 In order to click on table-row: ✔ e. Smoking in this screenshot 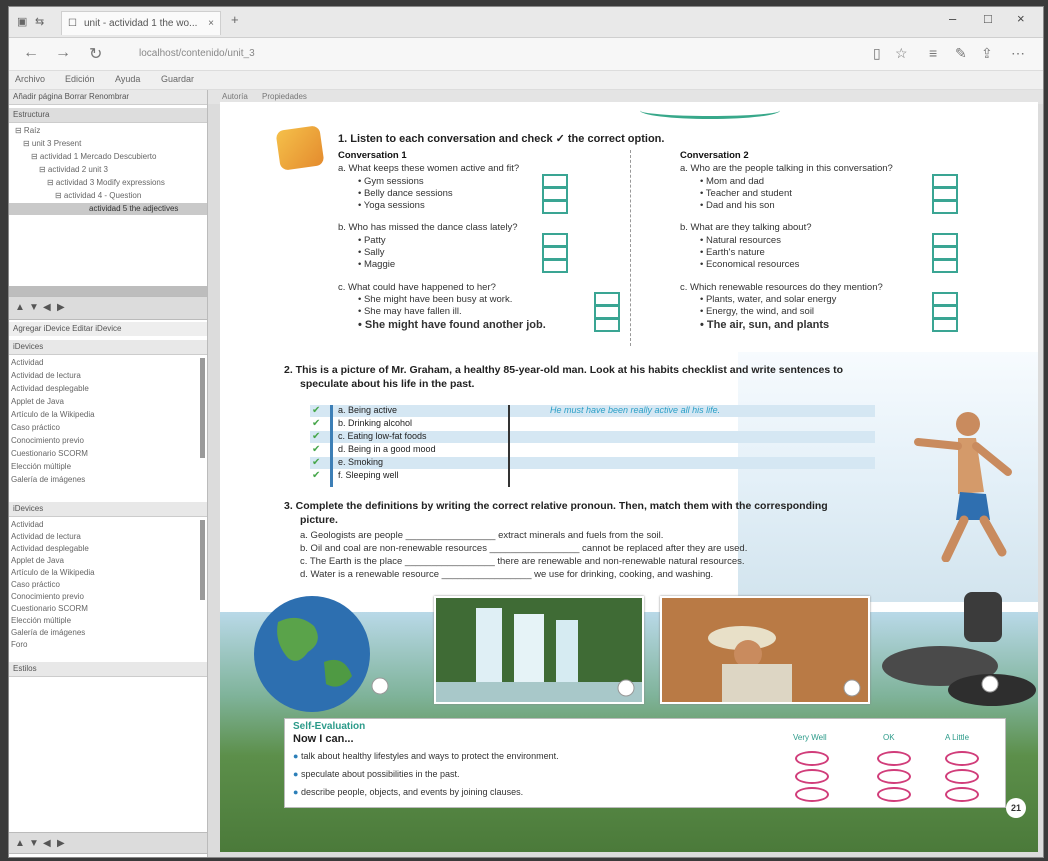, I will do `click(592, 463)`.